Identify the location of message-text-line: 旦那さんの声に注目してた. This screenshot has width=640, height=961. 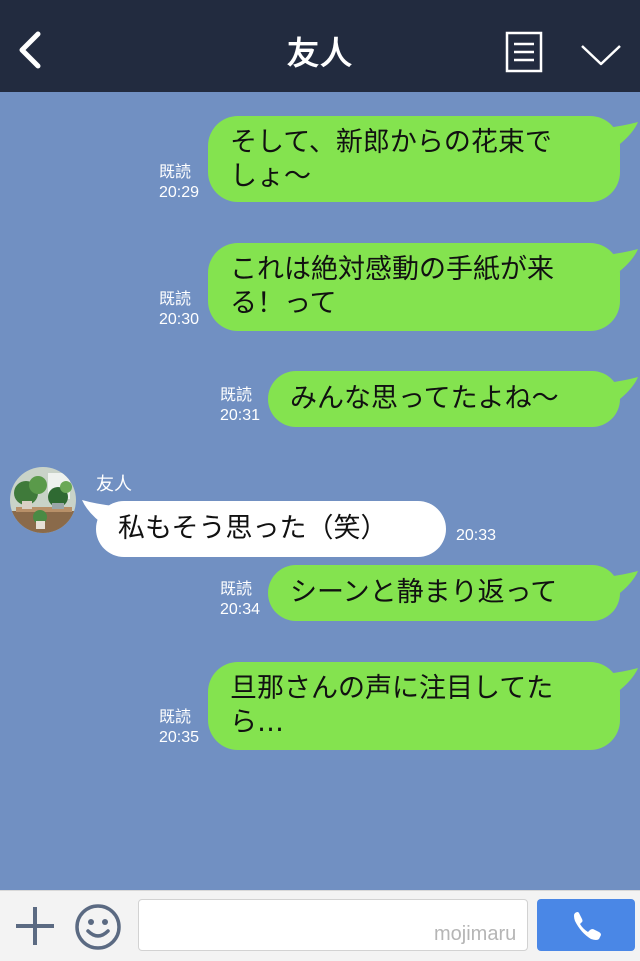
(392, 688).